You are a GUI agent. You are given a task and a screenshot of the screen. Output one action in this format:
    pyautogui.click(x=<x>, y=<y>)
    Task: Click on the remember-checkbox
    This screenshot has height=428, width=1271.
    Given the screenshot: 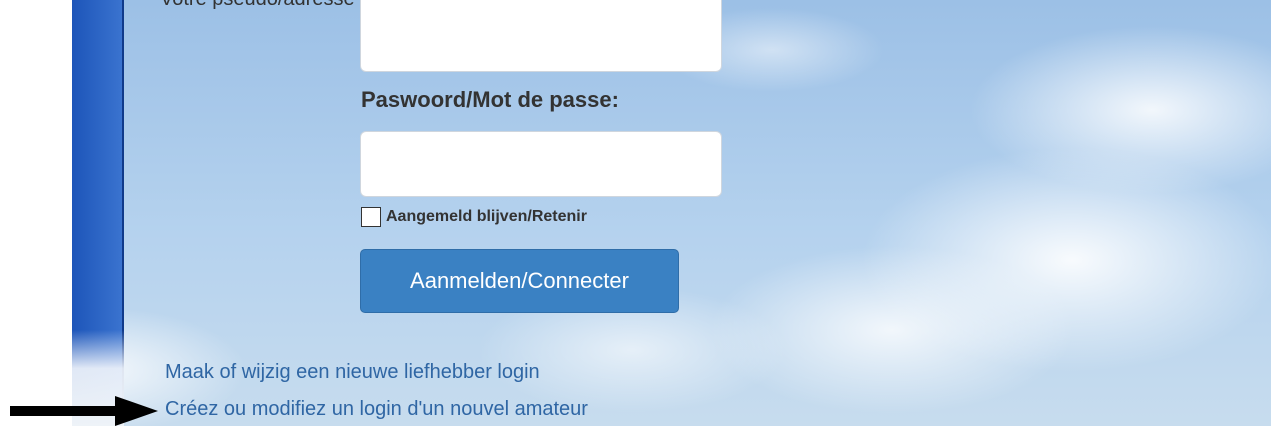 What is the action you would take?
    pyautogui.click(x=371, y=217)
    